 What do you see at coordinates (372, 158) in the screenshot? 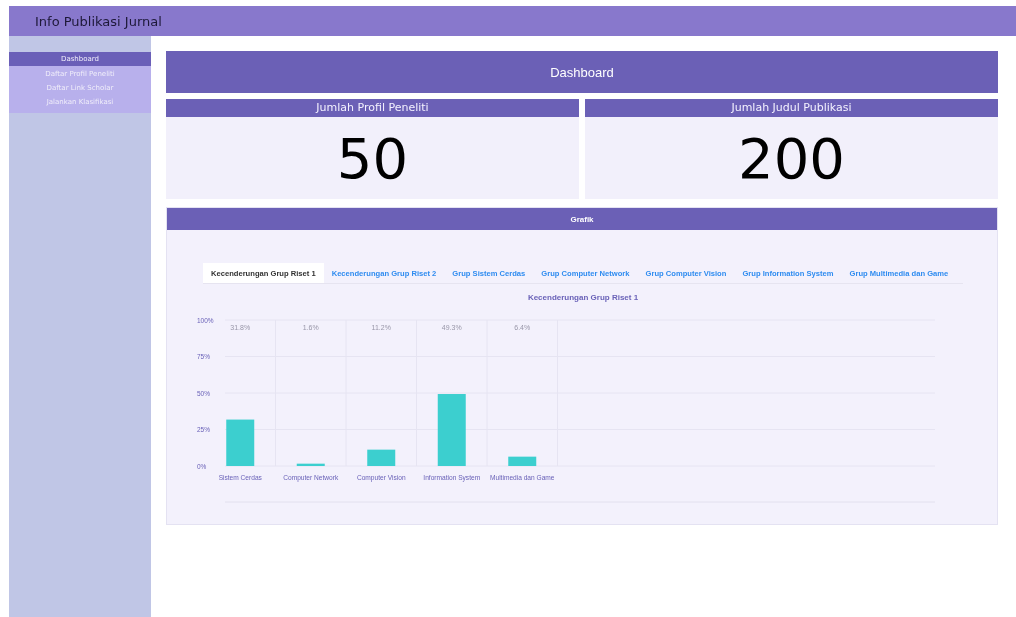
I see `stat-value: 50` at bounding box center [372, 158].